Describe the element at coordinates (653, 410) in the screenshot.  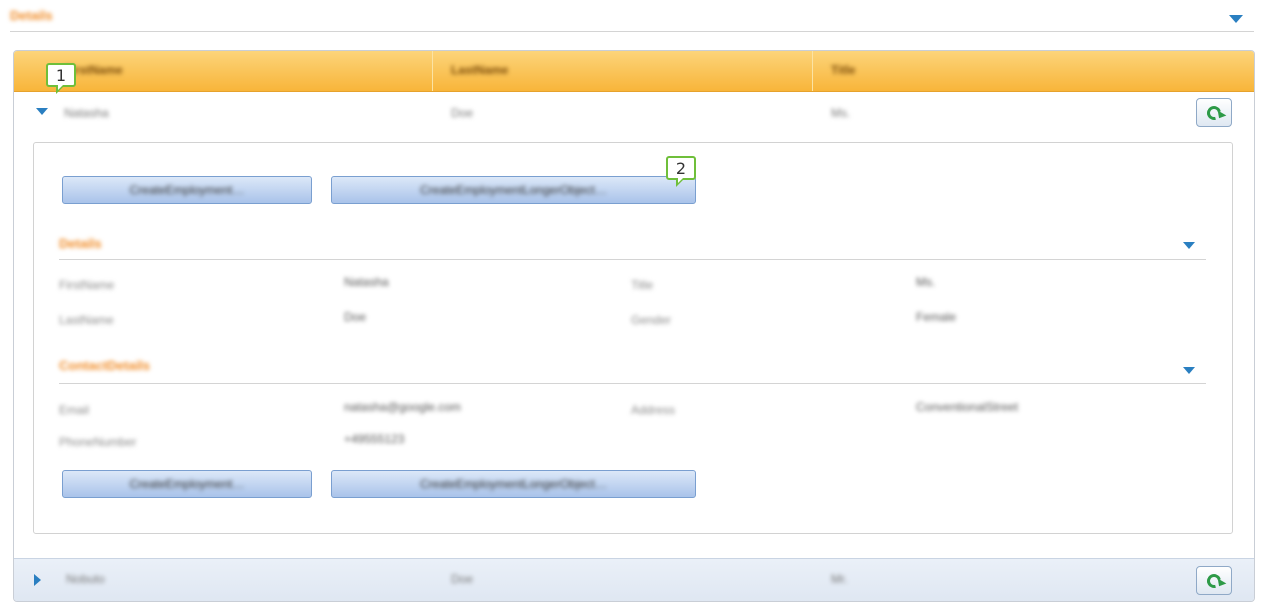
I see `field-label: Address` at that location.